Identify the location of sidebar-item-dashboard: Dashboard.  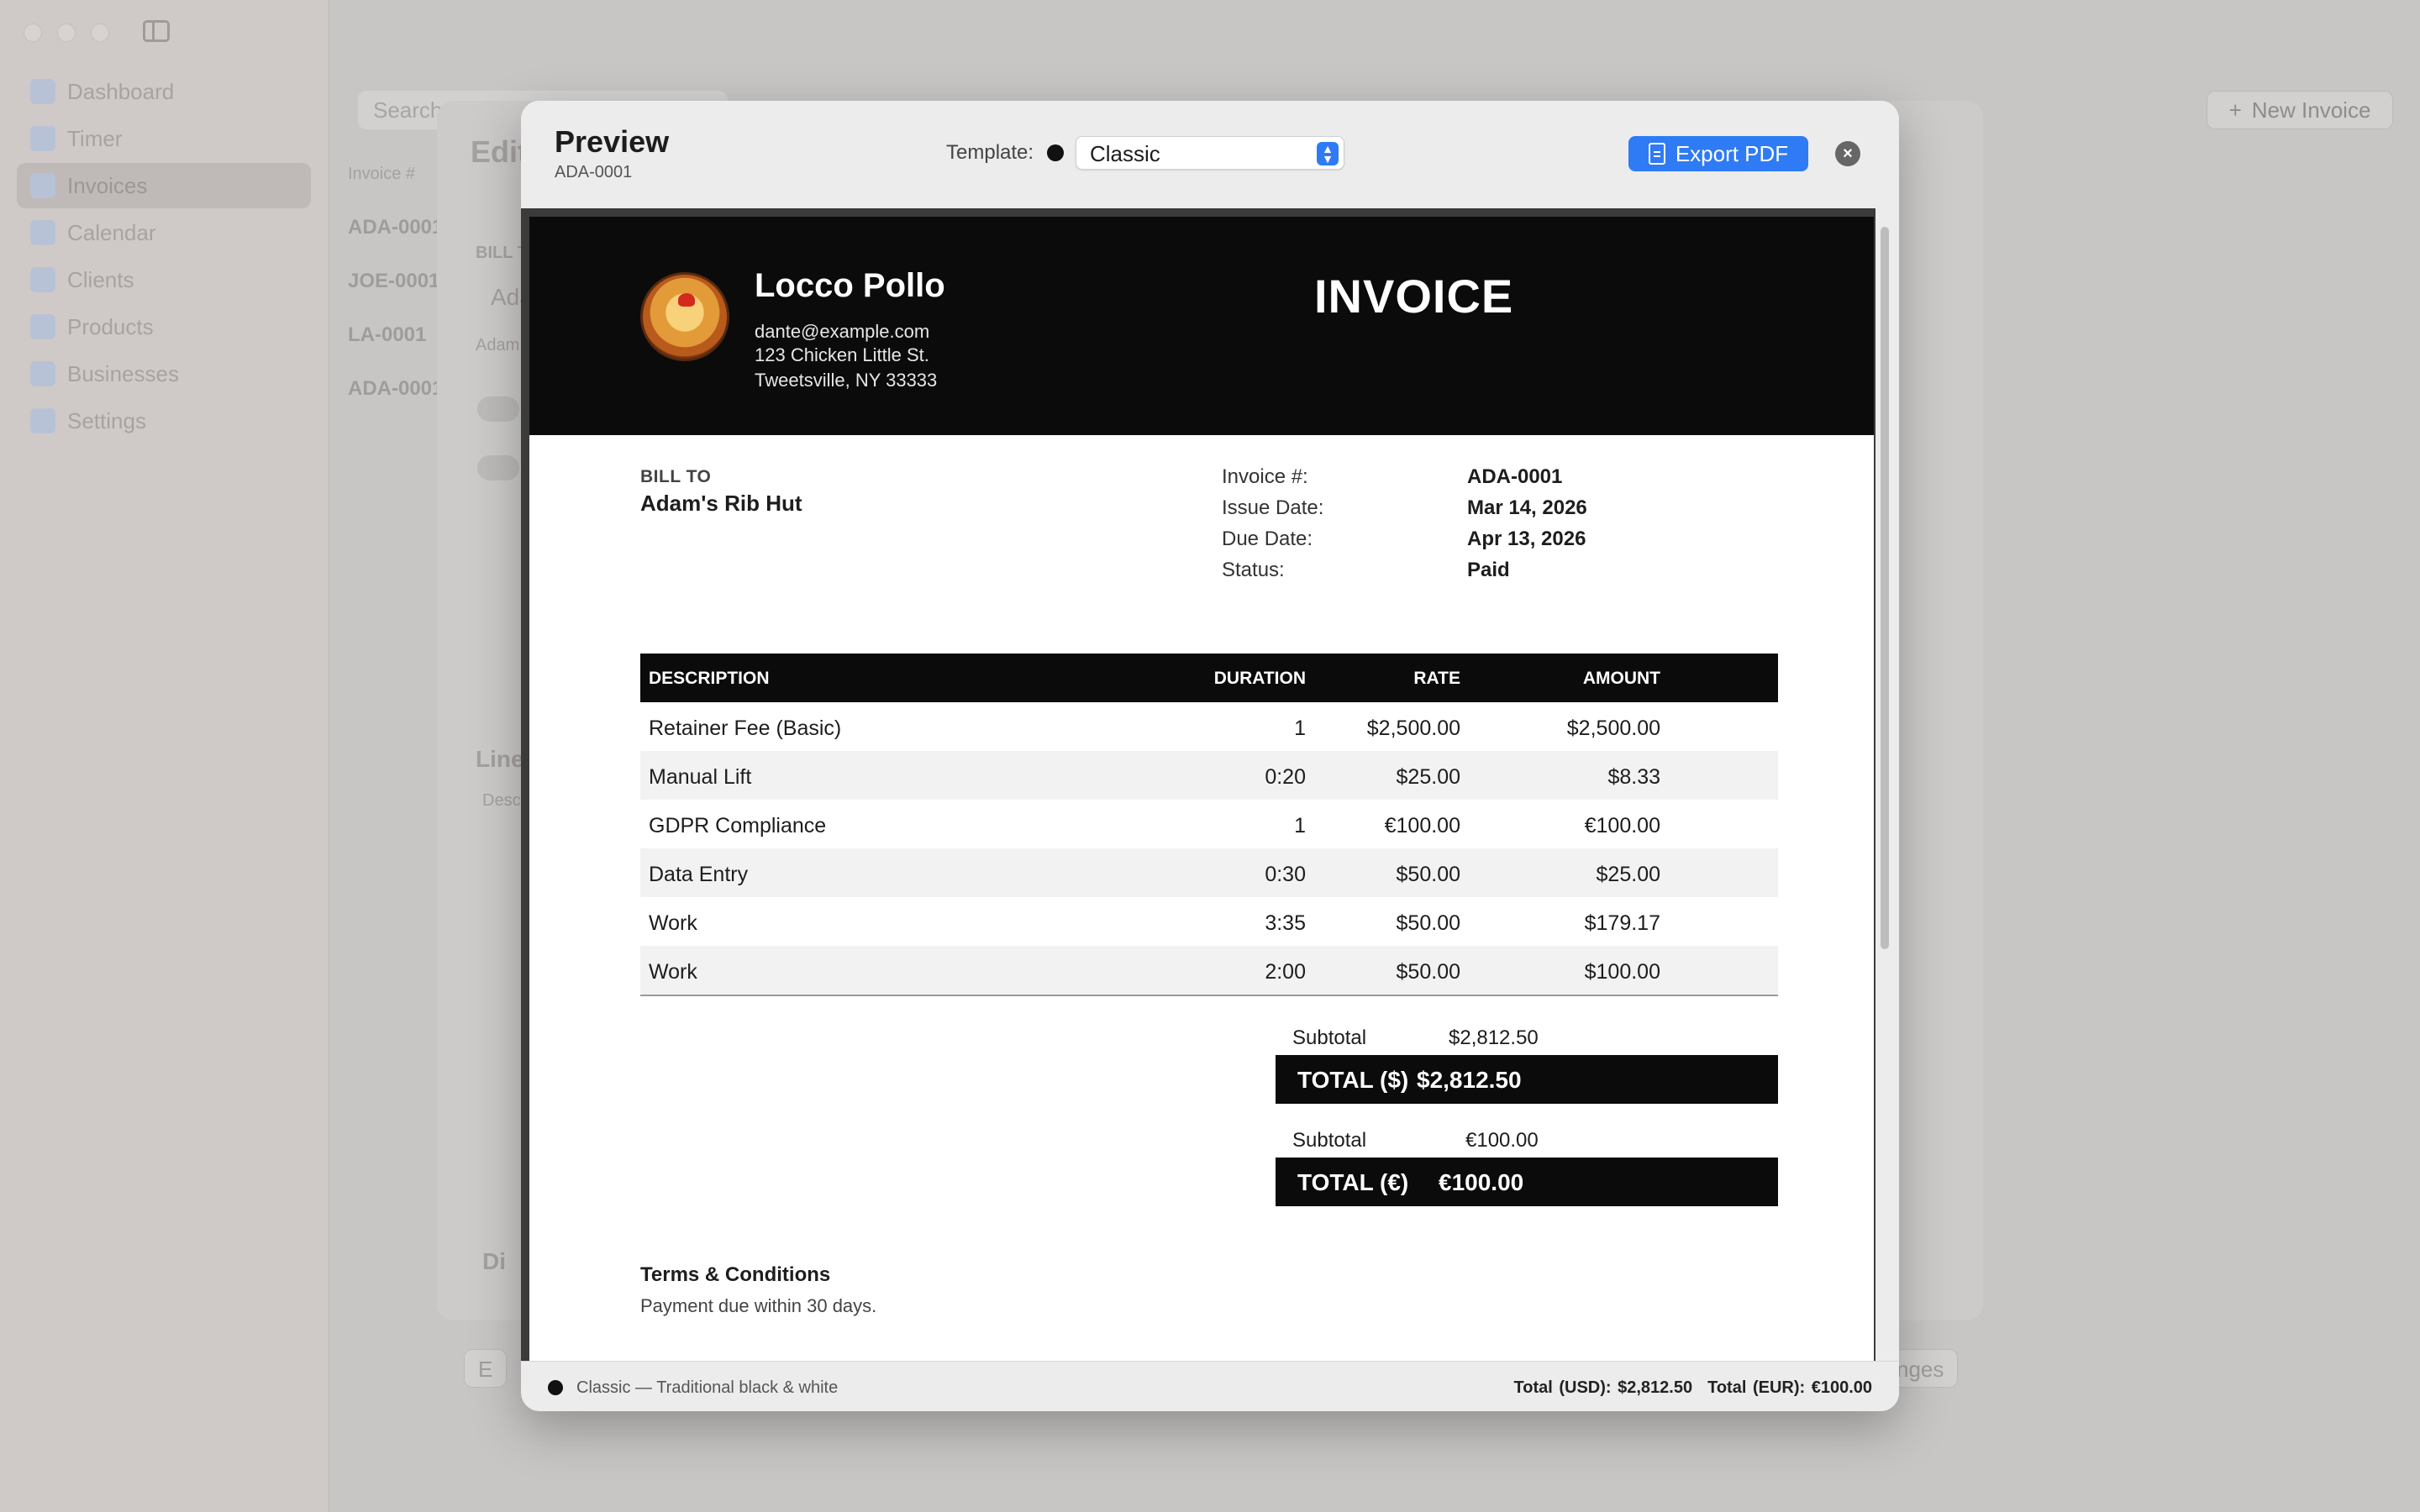
(164, 91).